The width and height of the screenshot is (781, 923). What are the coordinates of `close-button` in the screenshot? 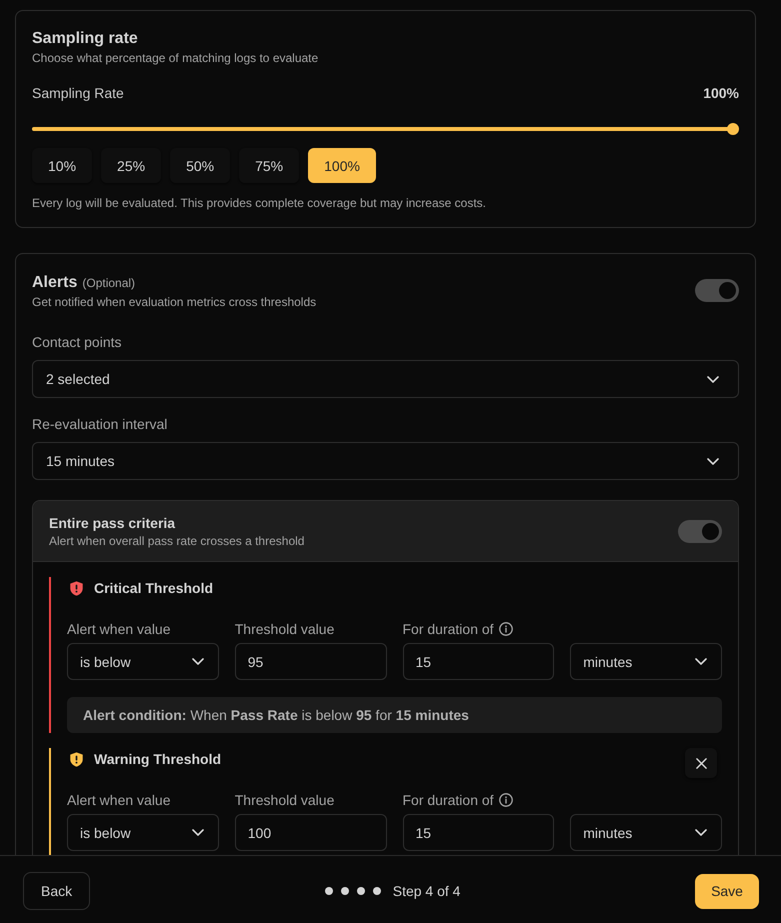 It's located at (701, 763).